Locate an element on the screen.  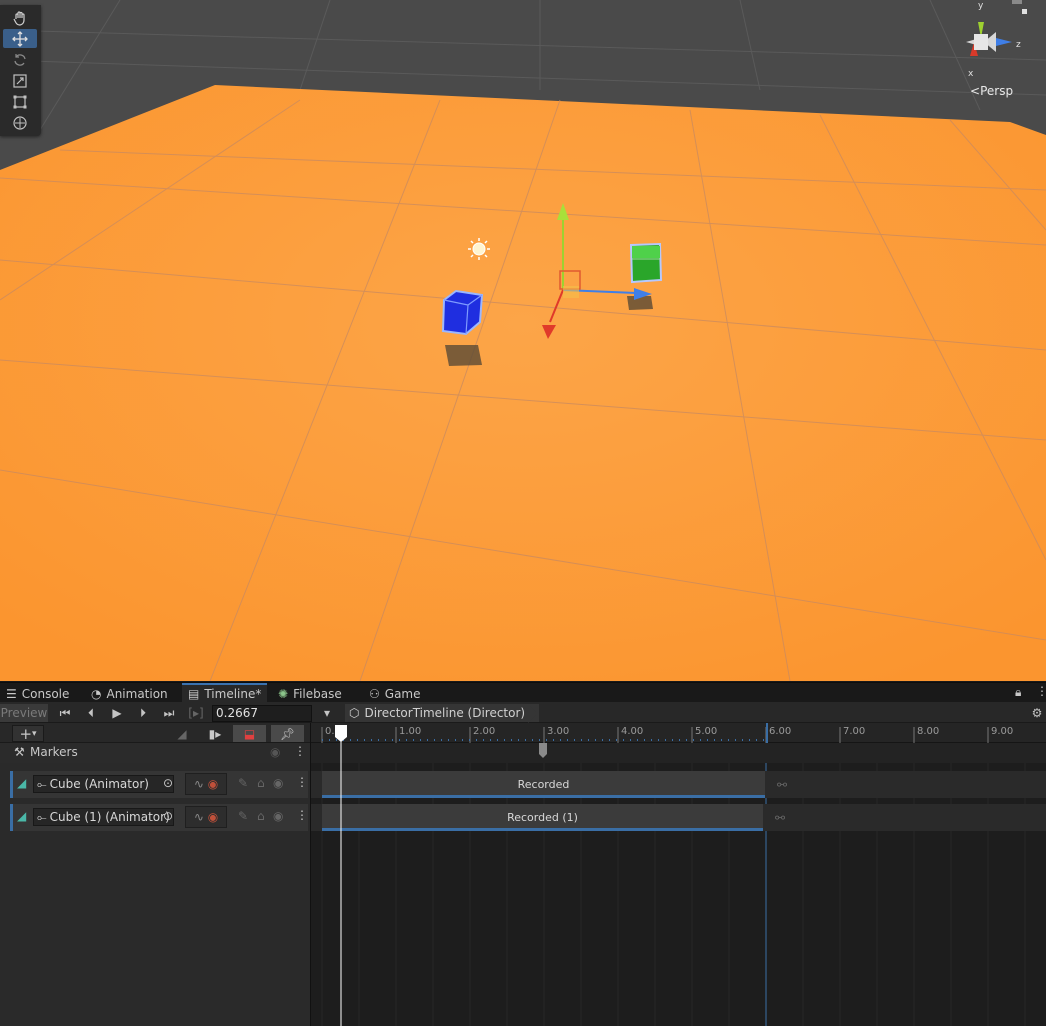
tab-animation: ◔ Animation is located at coordinates (129, 694).